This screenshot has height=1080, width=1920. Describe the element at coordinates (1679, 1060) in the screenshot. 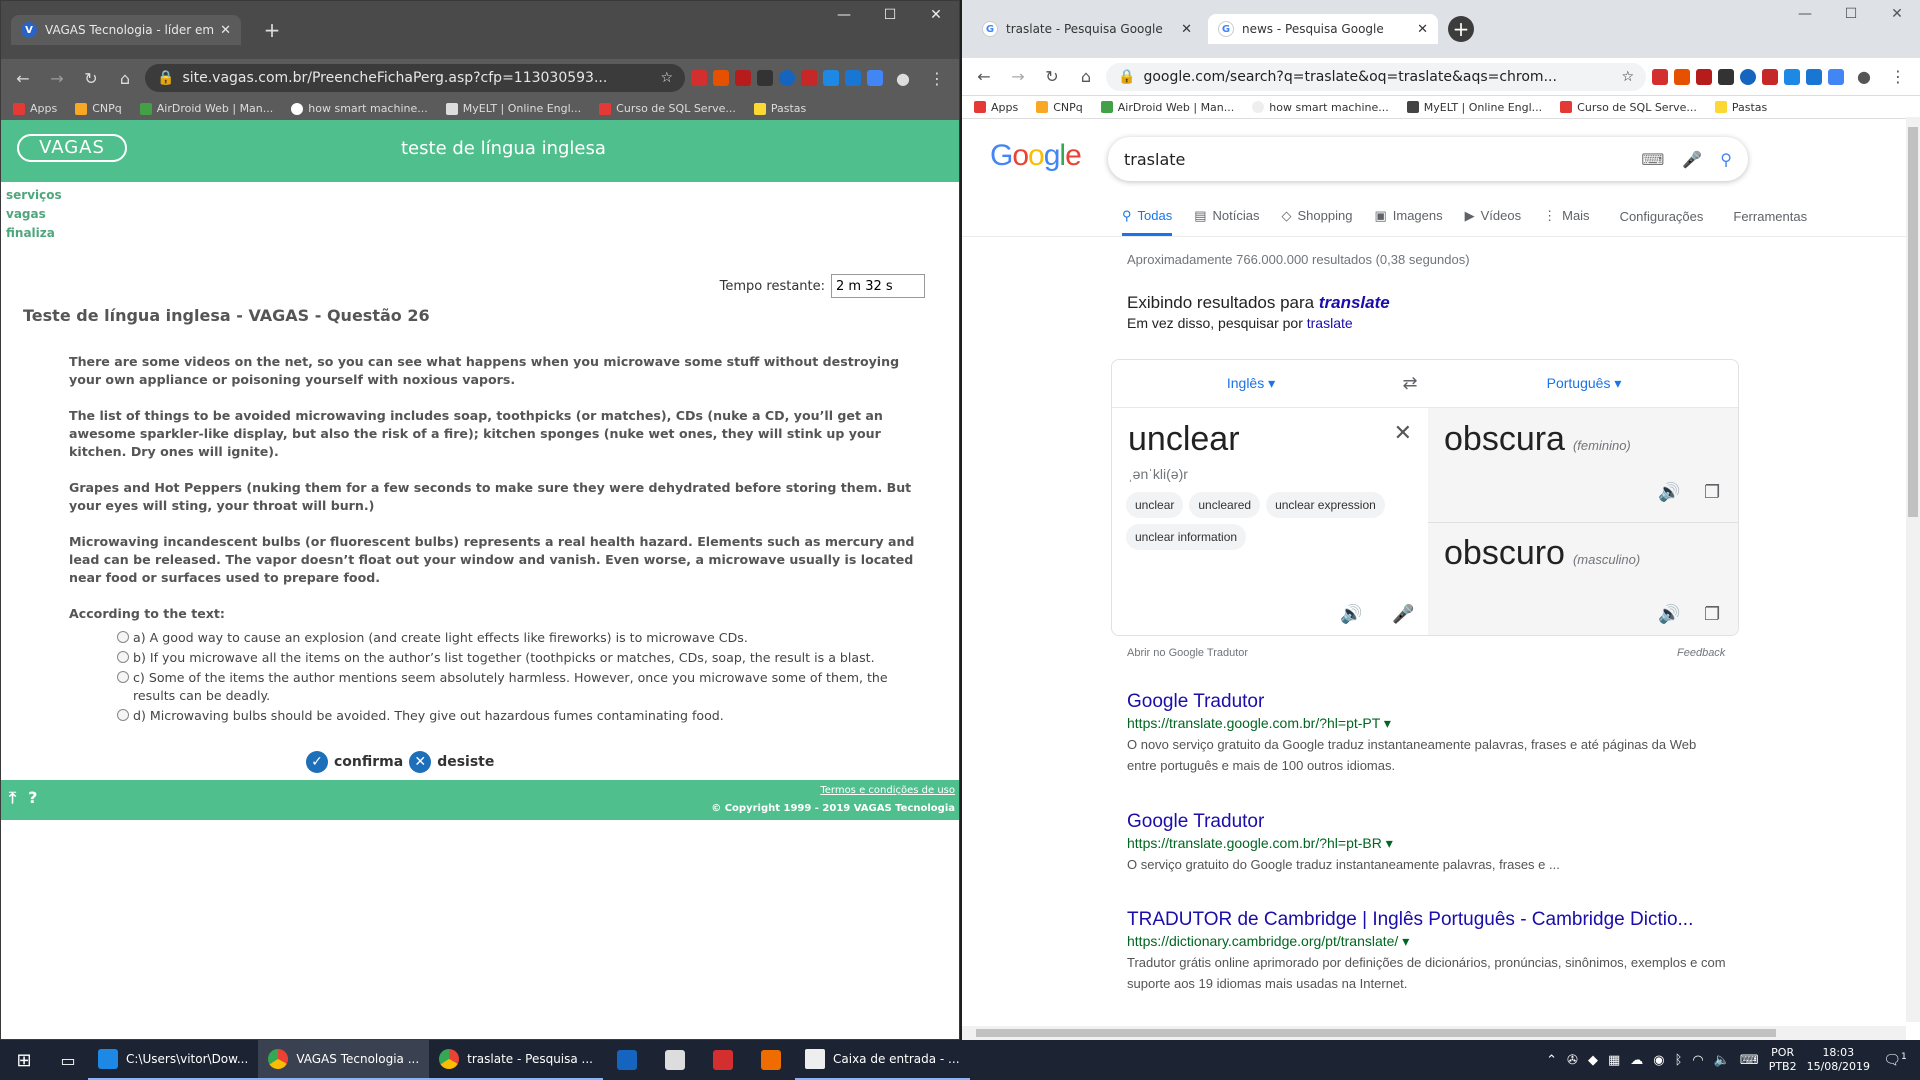

I see `bluetooth-icon: ᛒ` at that location.